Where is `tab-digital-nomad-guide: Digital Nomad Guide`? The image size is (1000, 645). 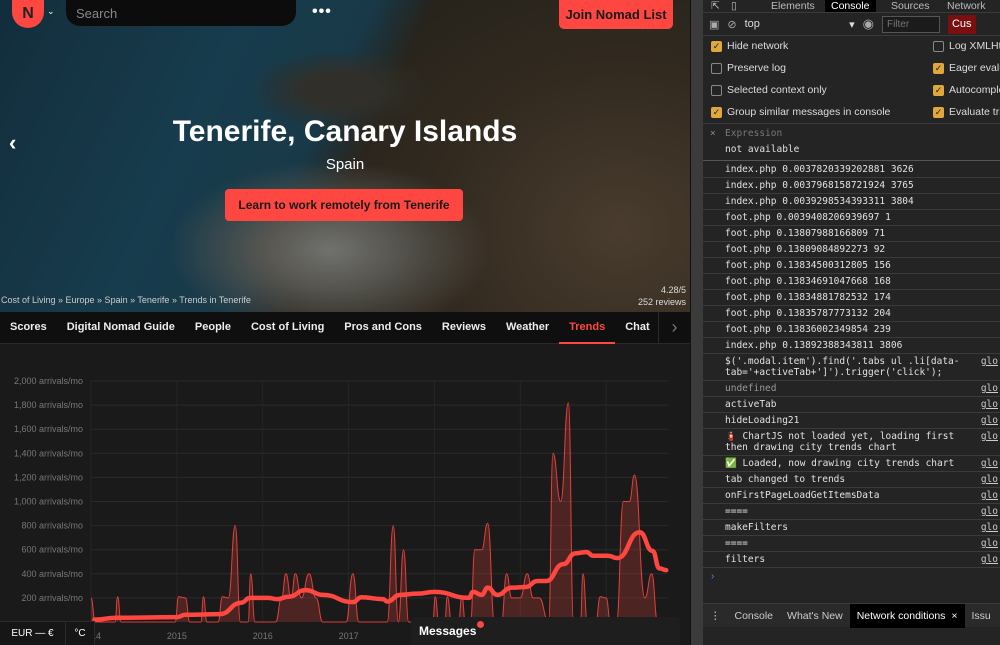
tab-digital-nomad-guide: Digital Nomad Guide is located at coordinates (121, 328).